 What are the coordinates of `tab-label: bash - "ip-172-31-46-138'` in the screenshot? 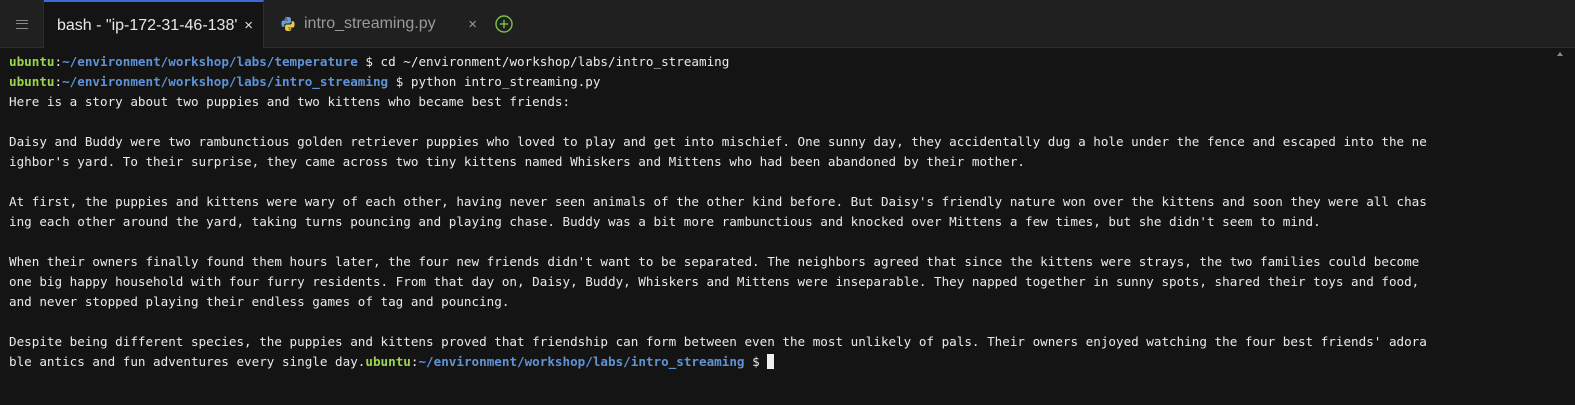 It's located at (147, 25).